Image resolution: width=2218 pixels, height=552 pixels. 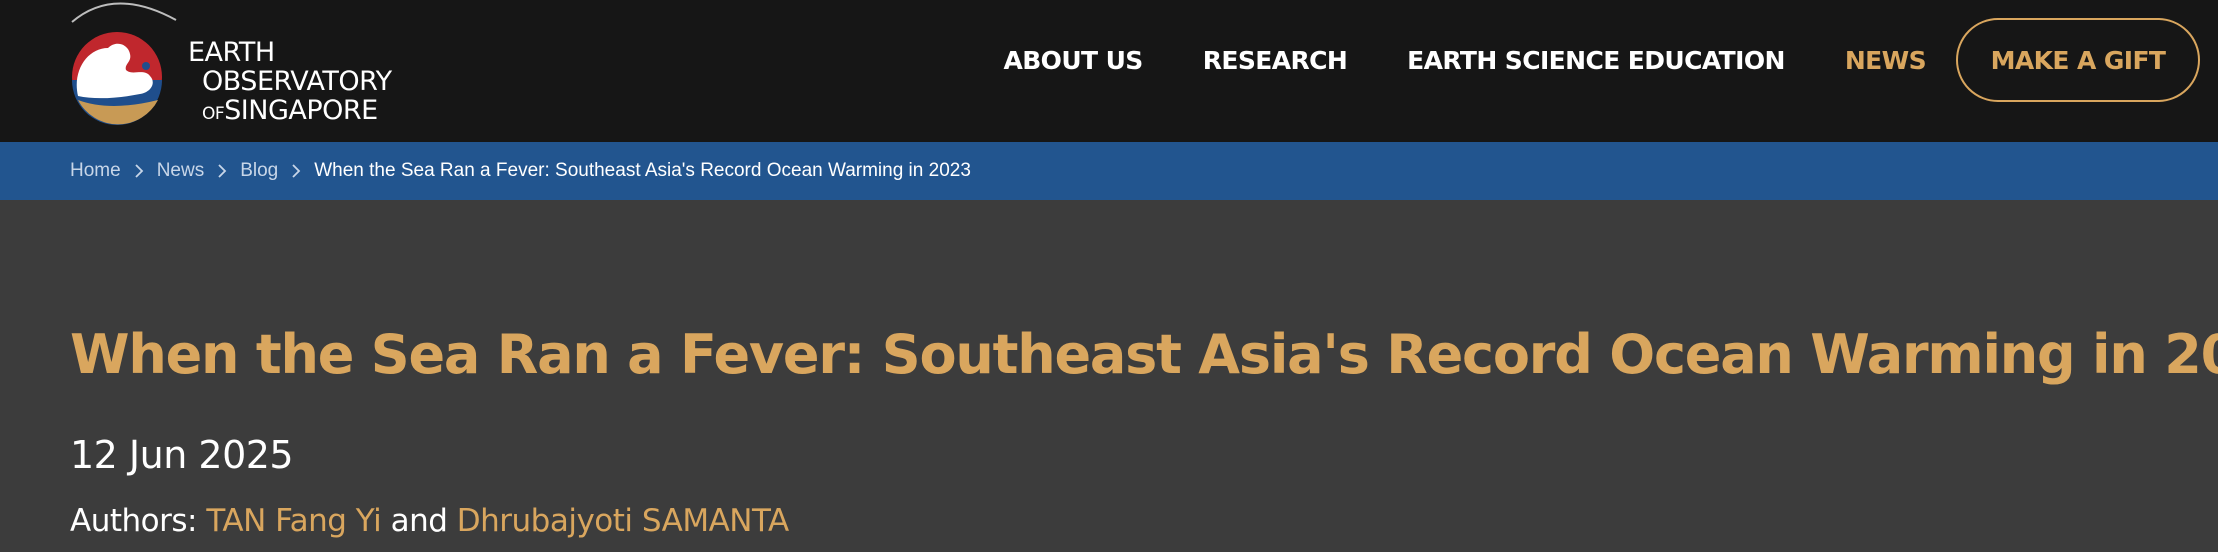 What do you see at coordinates (1596, 60) in the screenshot?
I see `nav-item-earth-science-education: EARTH SCIENCE EDUCATION` at bounding box center [1596, 60].